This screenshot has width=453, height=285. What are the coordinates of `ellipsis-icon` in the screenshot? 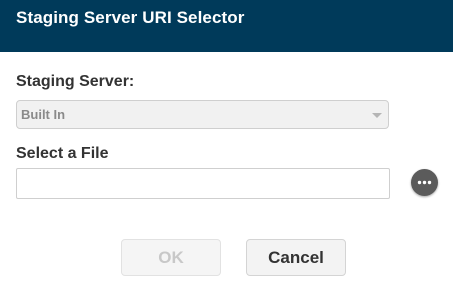 It's located at (424, 182).